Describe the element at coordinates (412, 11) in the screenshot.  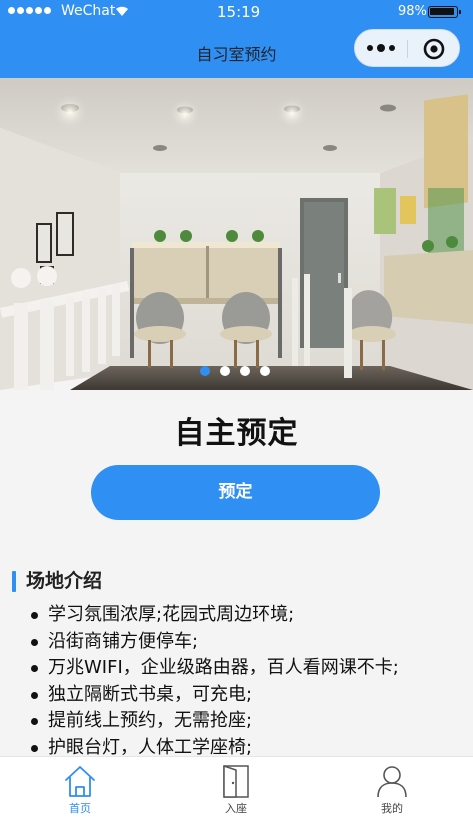
I see `battery-percentage: 98%` at that location.